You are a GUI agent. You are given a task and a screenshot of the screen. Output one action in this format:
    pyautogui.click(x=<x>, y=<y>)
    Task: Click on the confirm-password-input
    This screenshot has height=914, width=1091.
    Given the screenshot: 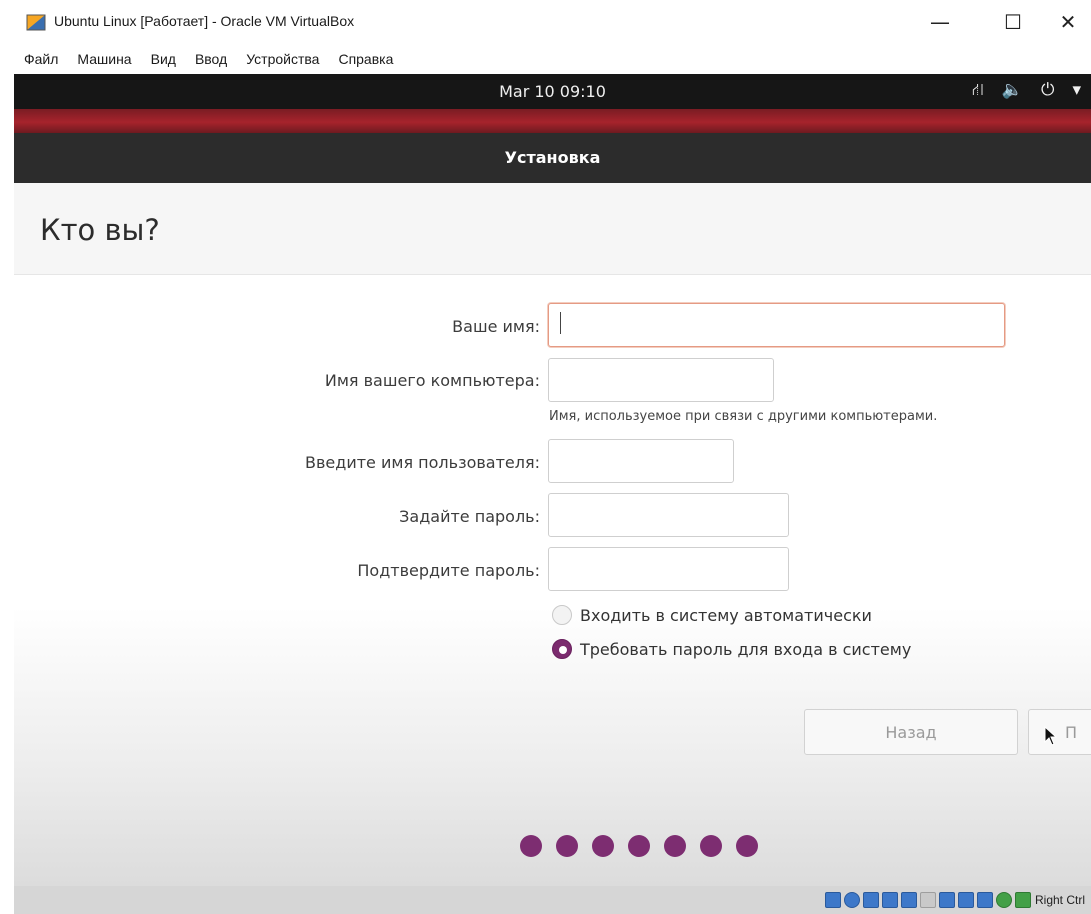 What is the action you would take?
    pyautogui.click(x=668, y=569)
    